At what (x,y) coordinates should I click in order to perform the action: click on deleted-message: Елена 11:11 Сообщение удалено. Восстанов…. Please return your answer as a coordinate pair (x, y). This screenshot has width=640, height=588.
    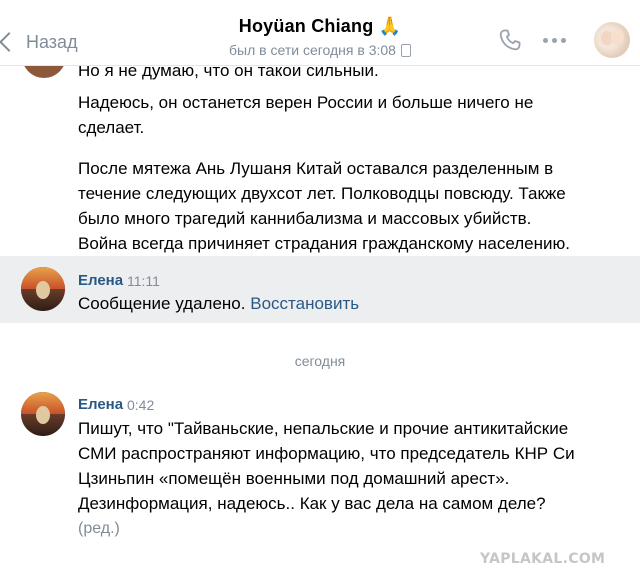
    Looking at the image, I should click on (320, 289).